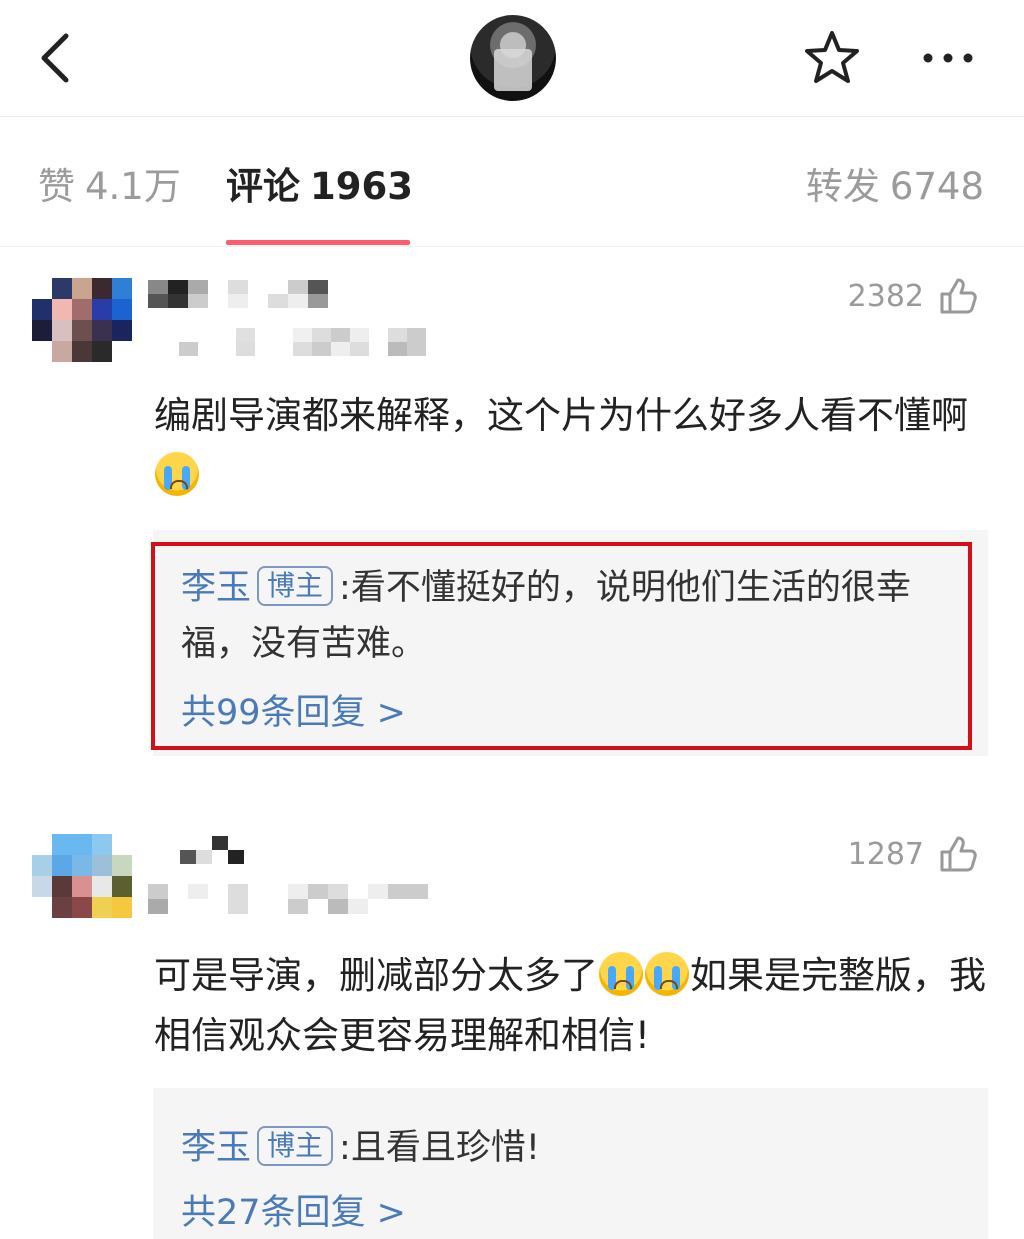  I want to click on tab-bar: 赞 4.1万 评论 1963 转发 6748, so click(512, 181).